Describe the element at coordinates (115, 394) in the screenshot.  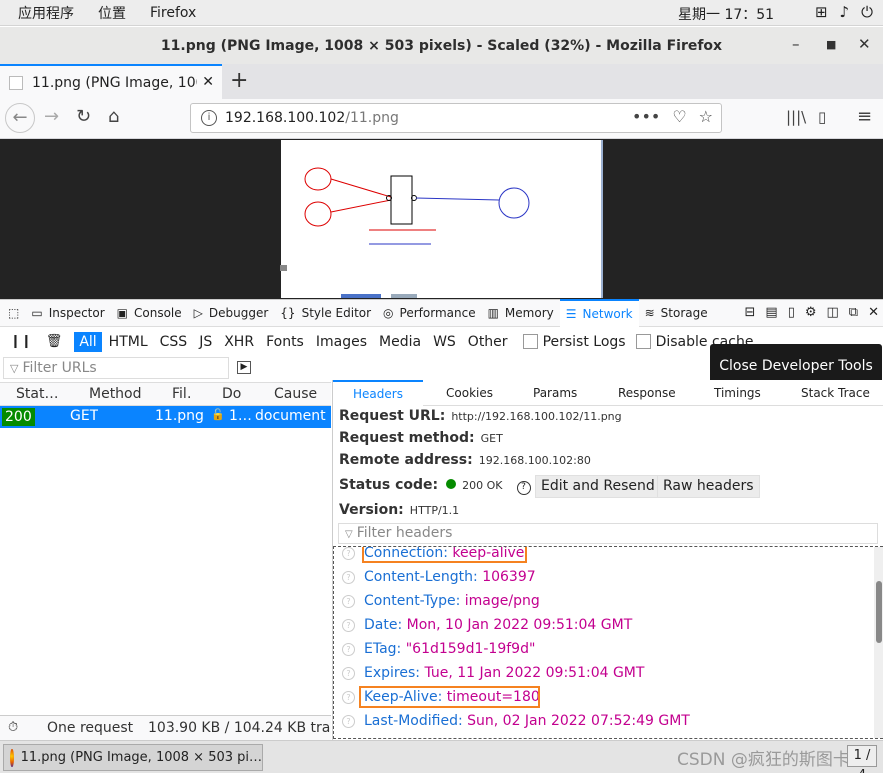
I see `col-method: Method` at that location.